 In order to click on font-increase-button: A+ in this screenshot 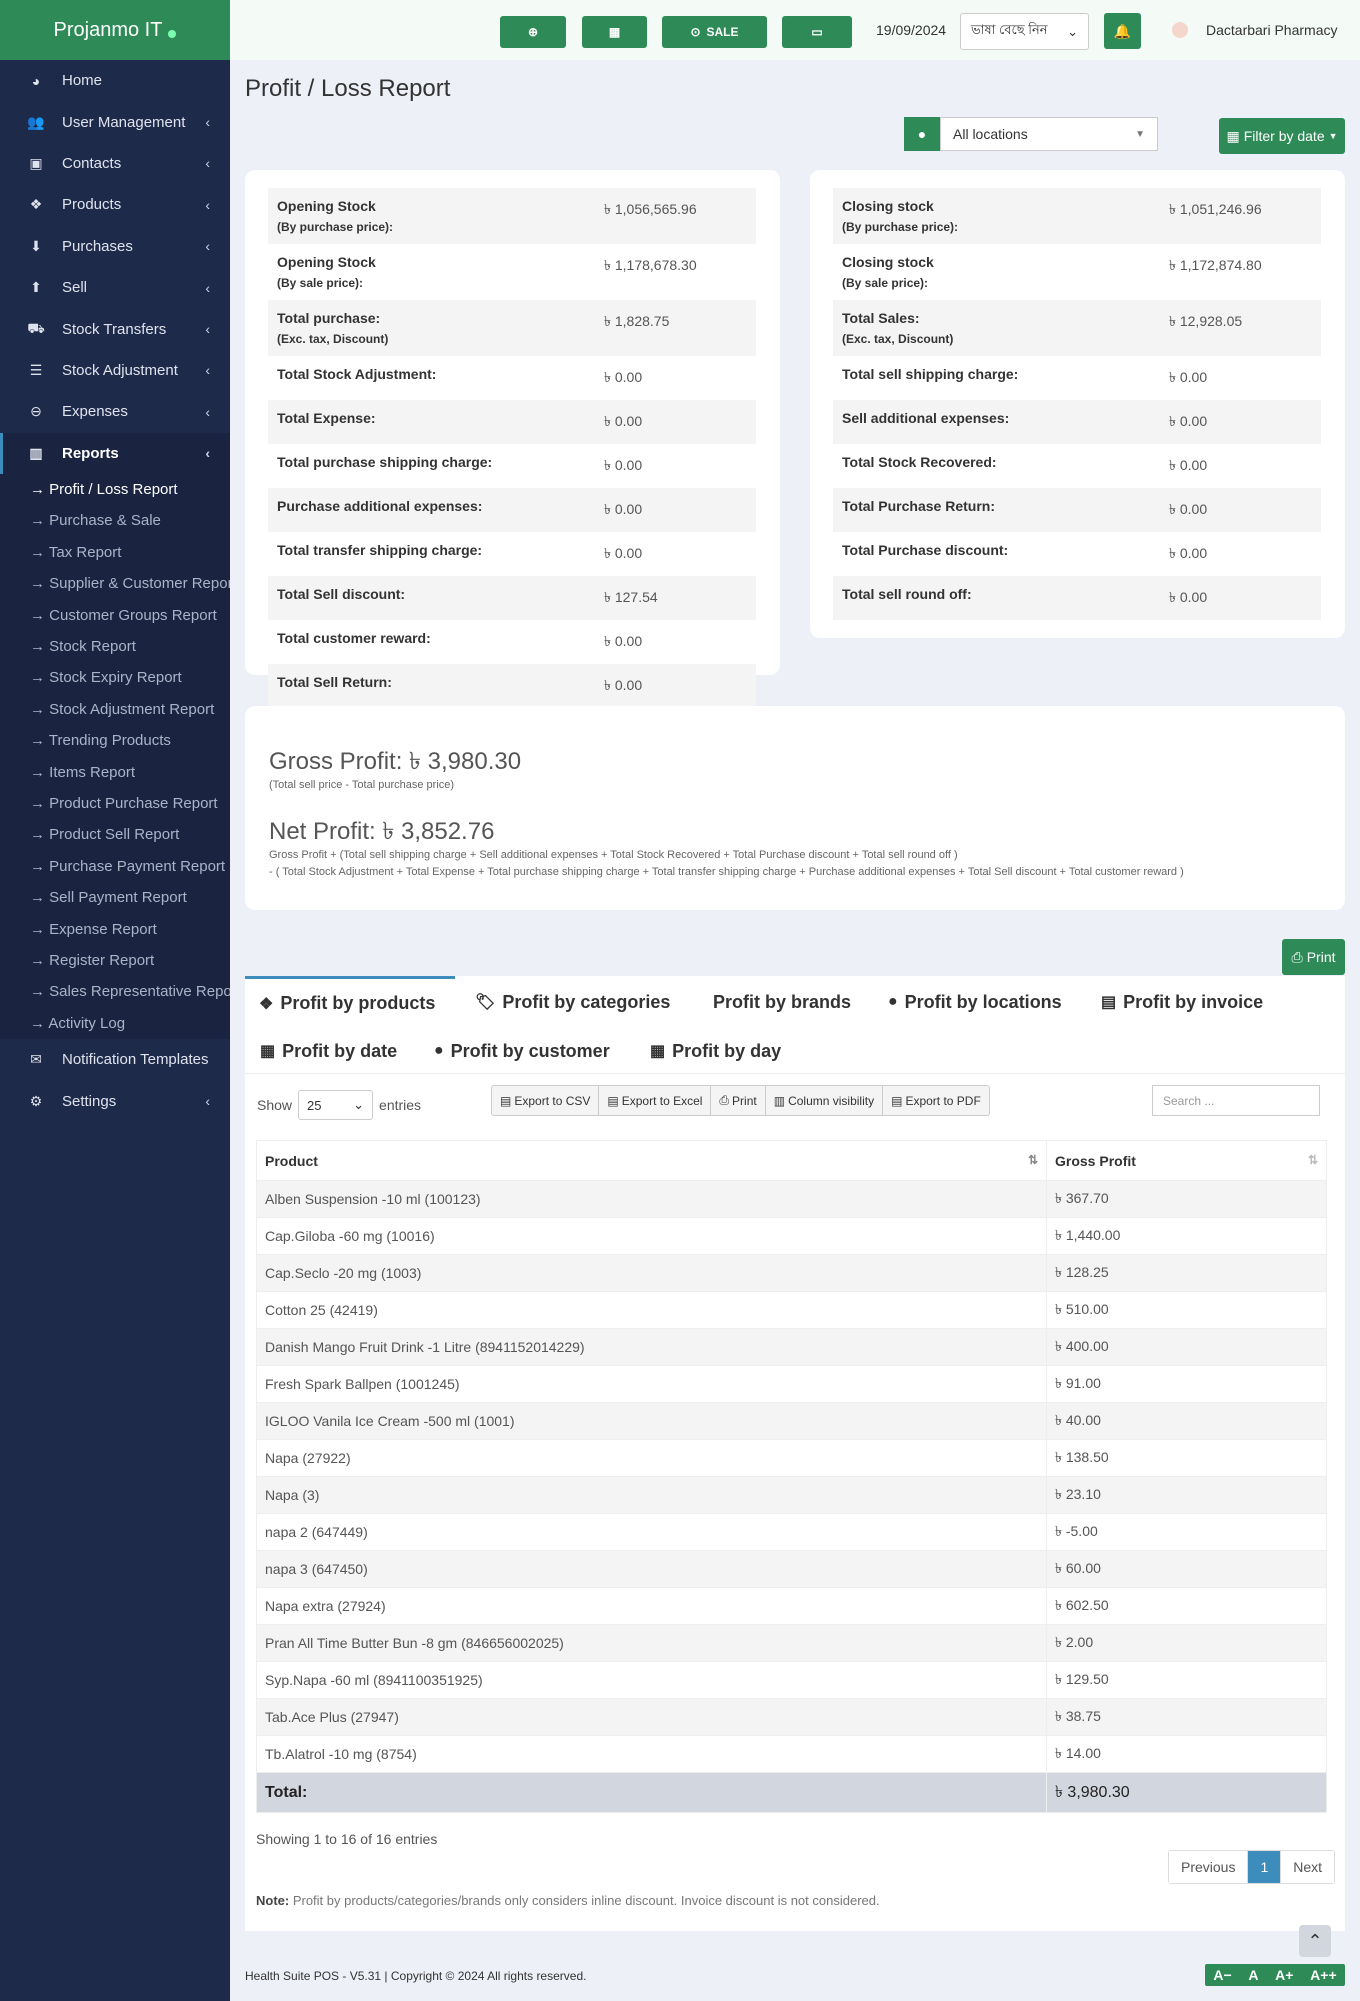, I will do `click(1284, 1975)`.